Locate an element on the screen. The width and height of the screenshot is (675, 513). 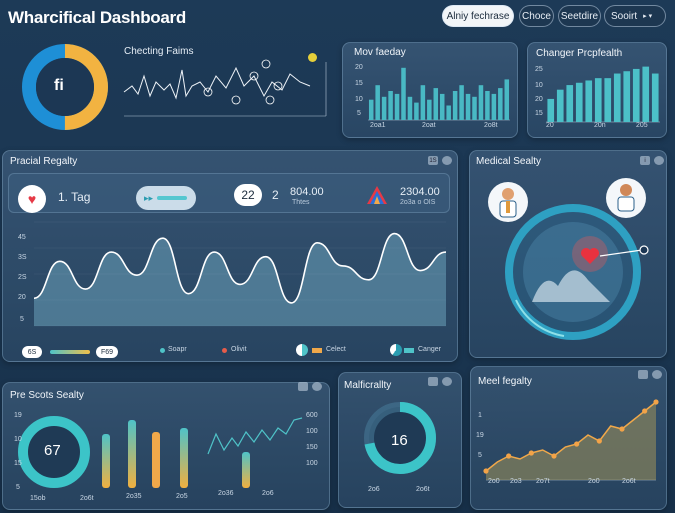
pre-ylabel-2: 10 is located at coordinates (18, 439).